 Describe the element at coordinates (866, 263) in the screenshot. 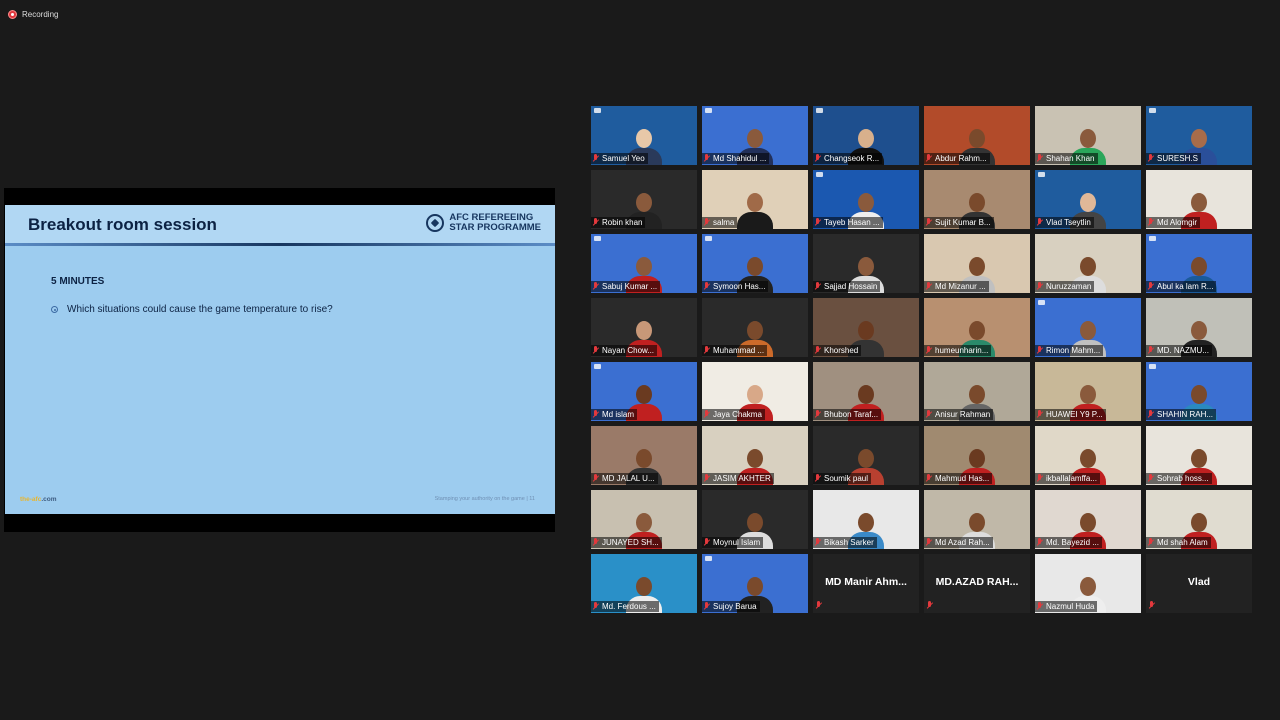

I see `participant-tile: Sajjad Hossain` at that location.